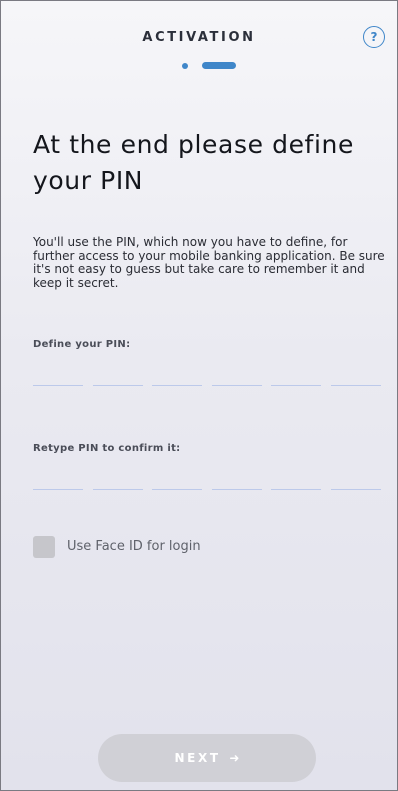 This screenshot has width=398, height=791. What do you see at coordinates (374, 37) in the screenshot?
I see `help-icon: ?` at bounding box center [374, 37].